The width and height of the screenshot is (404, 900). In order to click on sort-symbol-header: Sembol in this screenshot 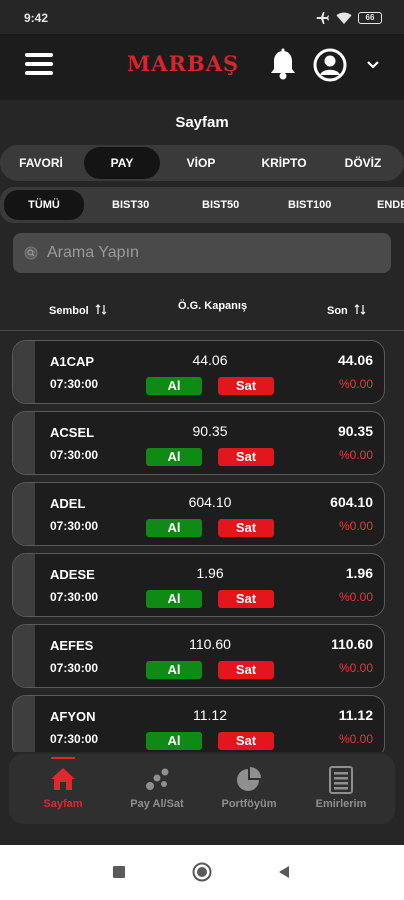, I will do `click(78, 310)`.